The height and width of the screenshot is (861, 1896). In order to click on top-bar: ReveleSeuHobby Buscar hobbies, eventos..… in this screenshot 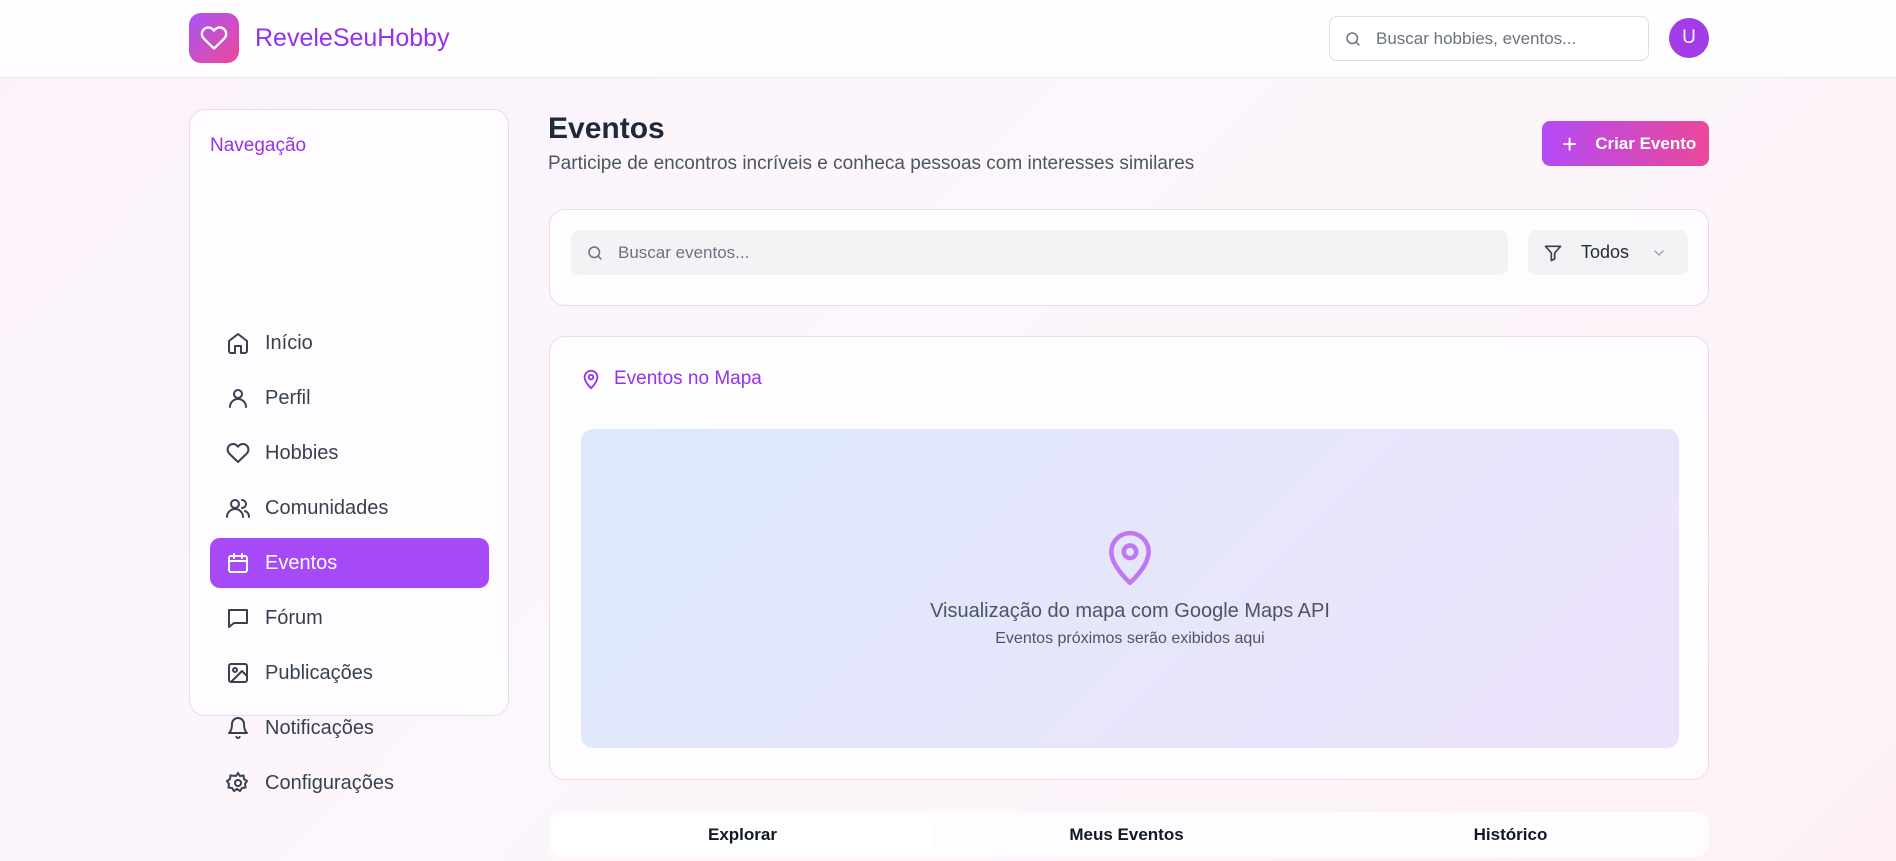, I will do `click(948, 39)`.